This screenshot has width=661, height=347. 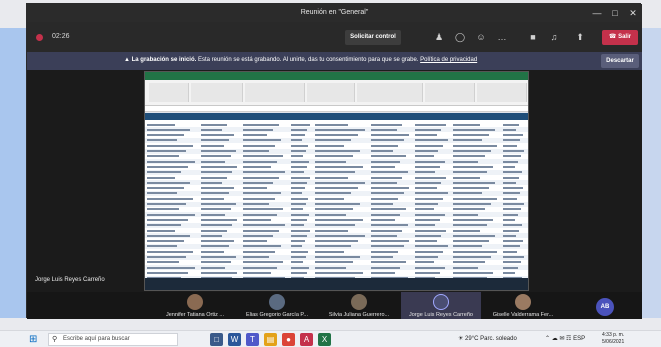 What do you see at coordinates (336, 76) in the screenshot?
I see `excel-titlebar` at bounding box center [336, 76].